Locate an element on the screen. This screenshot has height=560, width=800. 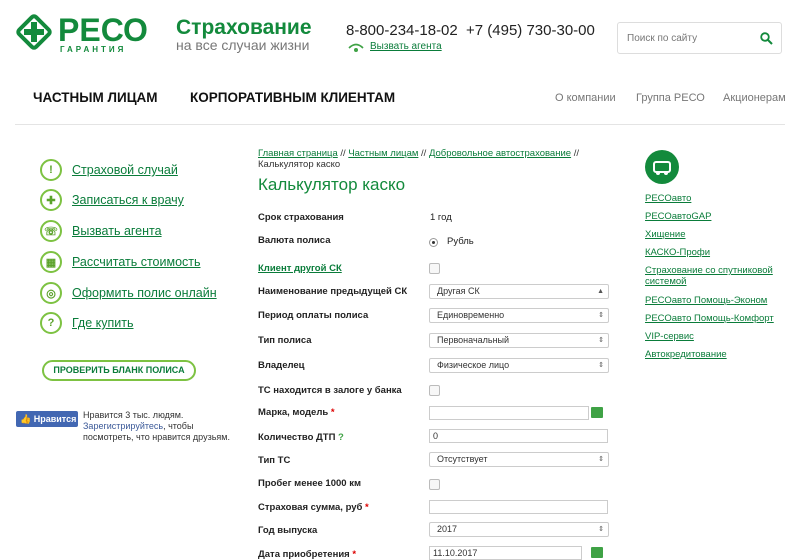
thumbs-up-icon: 👍 is located at coordinates (26, 419).